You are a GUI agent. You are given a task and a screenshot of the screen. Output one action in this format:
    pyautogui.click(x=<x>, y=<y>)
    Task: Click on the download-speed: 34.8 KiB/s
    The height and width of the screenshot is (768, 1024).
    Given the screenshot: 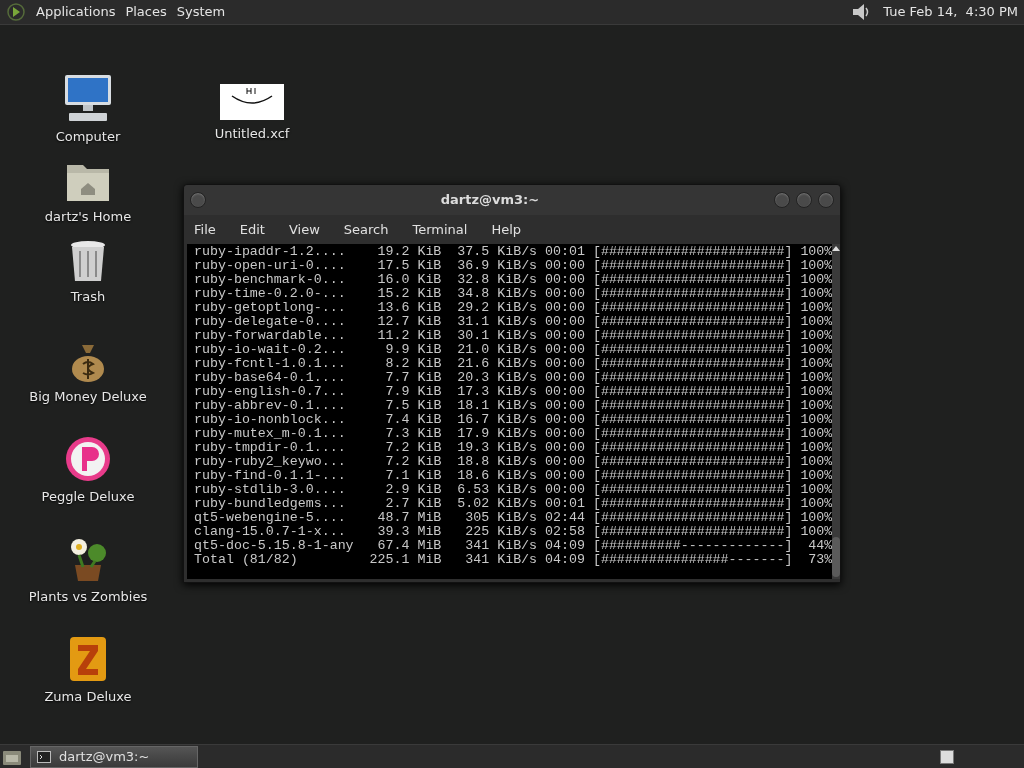 What is the action you would take?
    pyautogui.click(x=497, y=294)
    